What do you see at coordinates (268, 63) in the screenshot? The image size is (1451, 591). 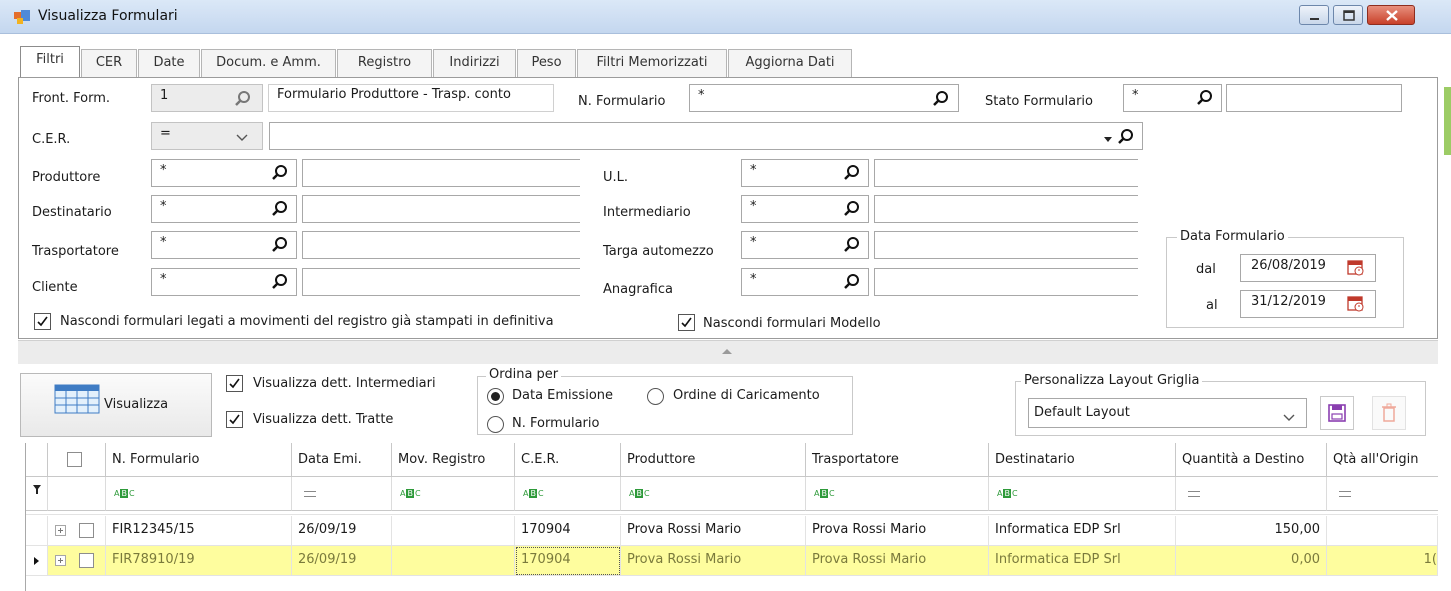 I see `tab-docum-amm: Docum. e Amm.` at bounding box center [268, 63].